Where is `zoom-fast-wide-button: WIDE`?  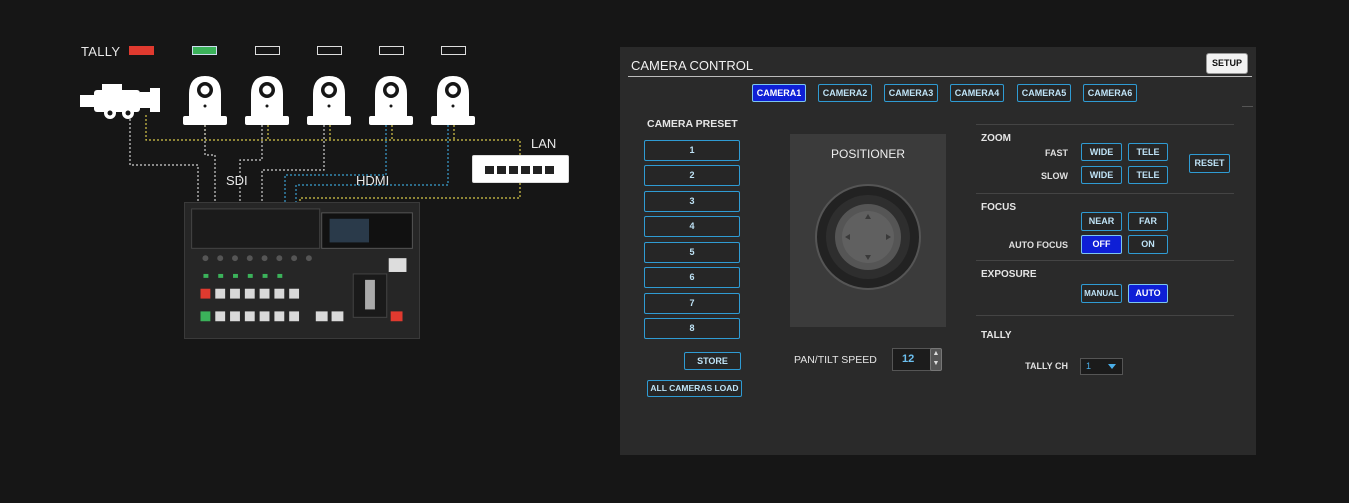
zoom-fast-wide-button: WIDE is located at coordinates (1101, 152).